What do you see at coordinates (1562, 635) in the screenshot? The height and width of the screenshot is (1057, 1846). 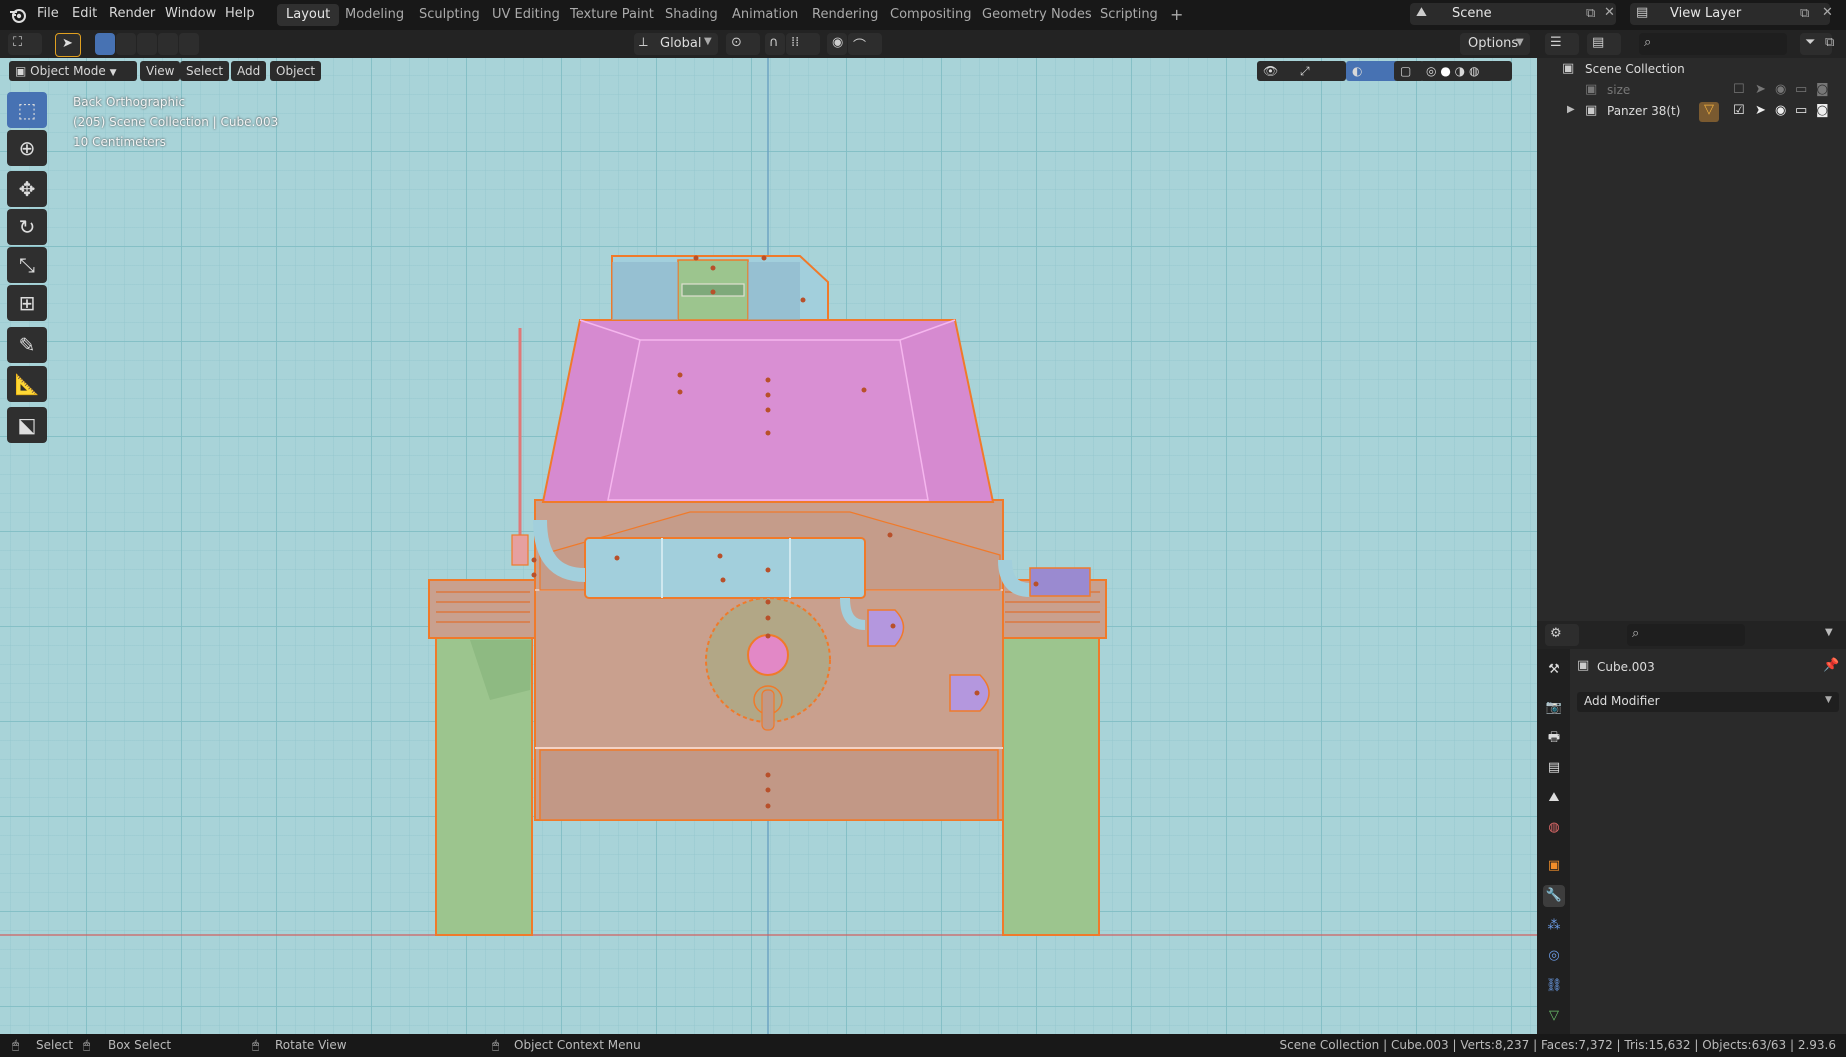 I see `properties-editor-type: ⚙` at bounding box center [1562, 635].